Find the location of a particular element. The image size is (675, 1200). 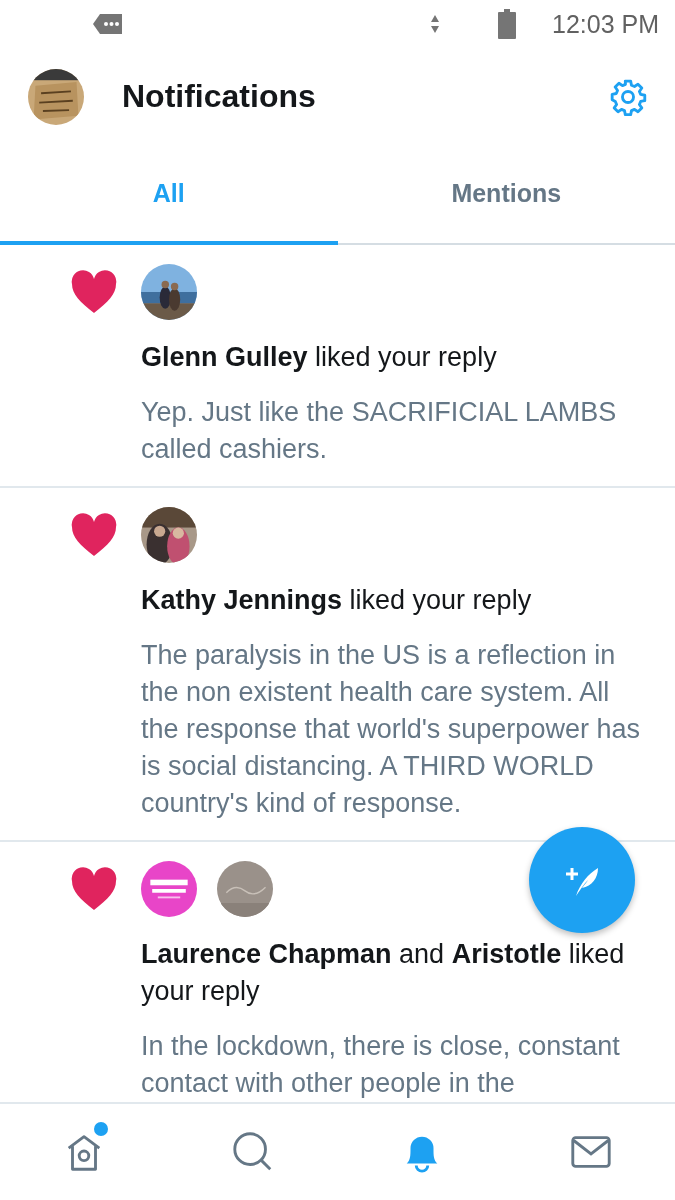

page-title: Notifications is located at coordinates (219, 96).